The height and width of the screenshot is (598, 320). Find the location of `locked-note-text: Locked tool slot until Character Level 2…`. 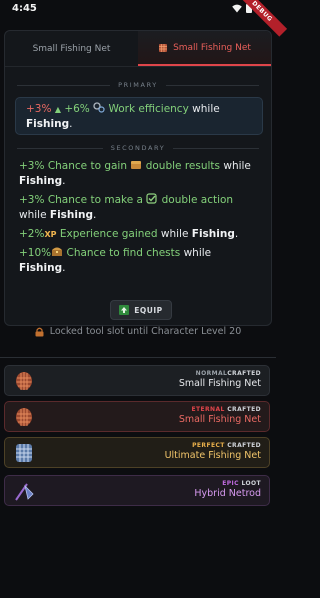

locked-note-text: Locked tool slot until Character Level 2… is located at coordinates (145, 331).